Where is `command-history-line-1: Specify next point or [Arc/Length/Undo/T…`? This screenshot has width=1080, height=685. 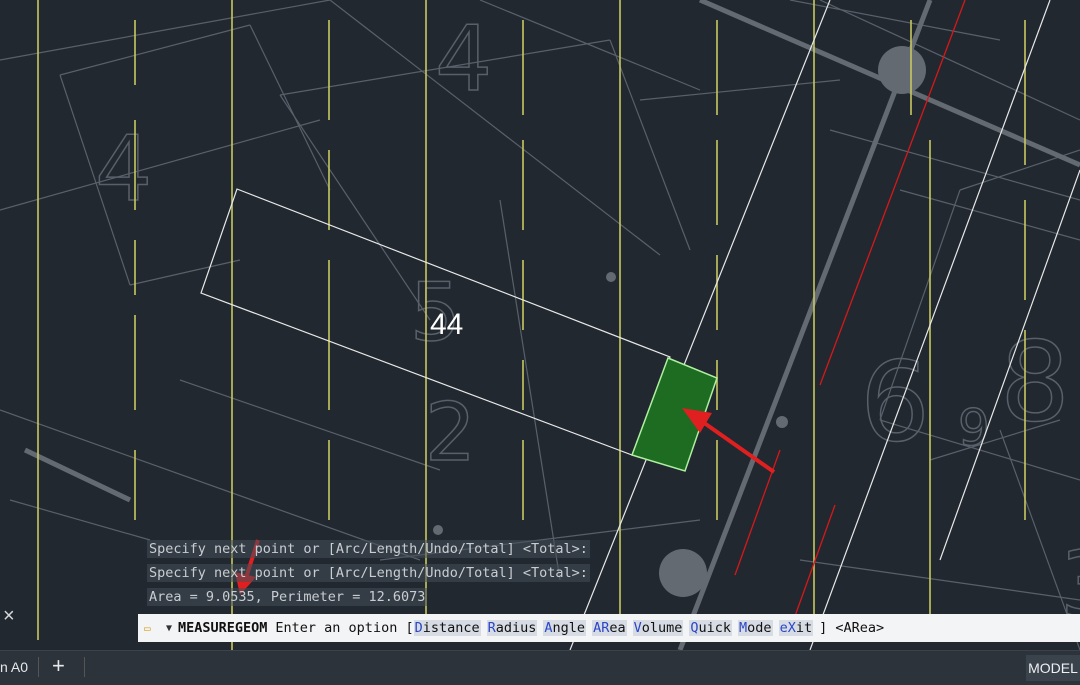
command-history-line-1: Specify next point or [Arc/Length/Undo/T… is located at coordinates (368, 549).